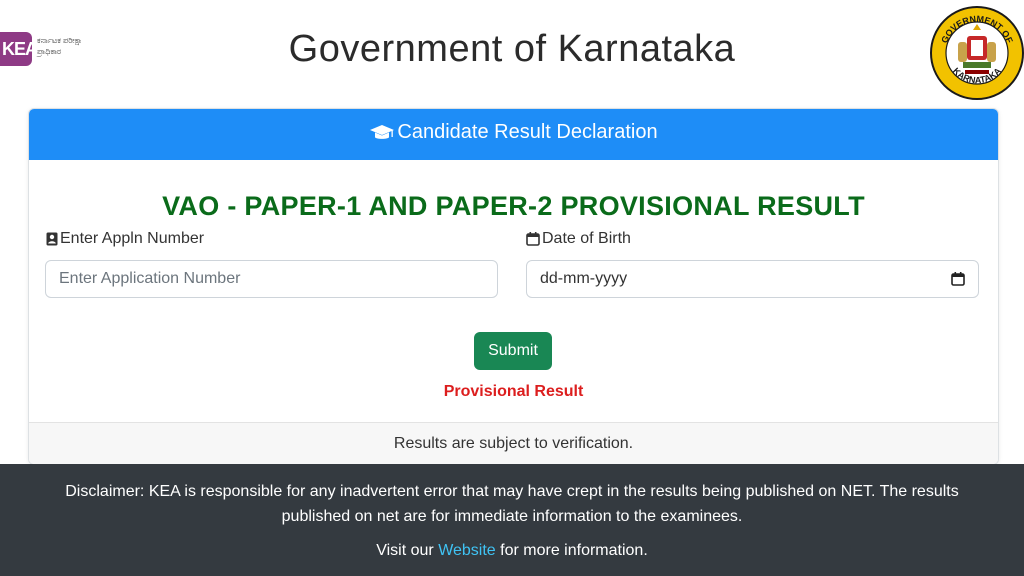  I want to click on visit-suffix: for more information., so click(574, 550).